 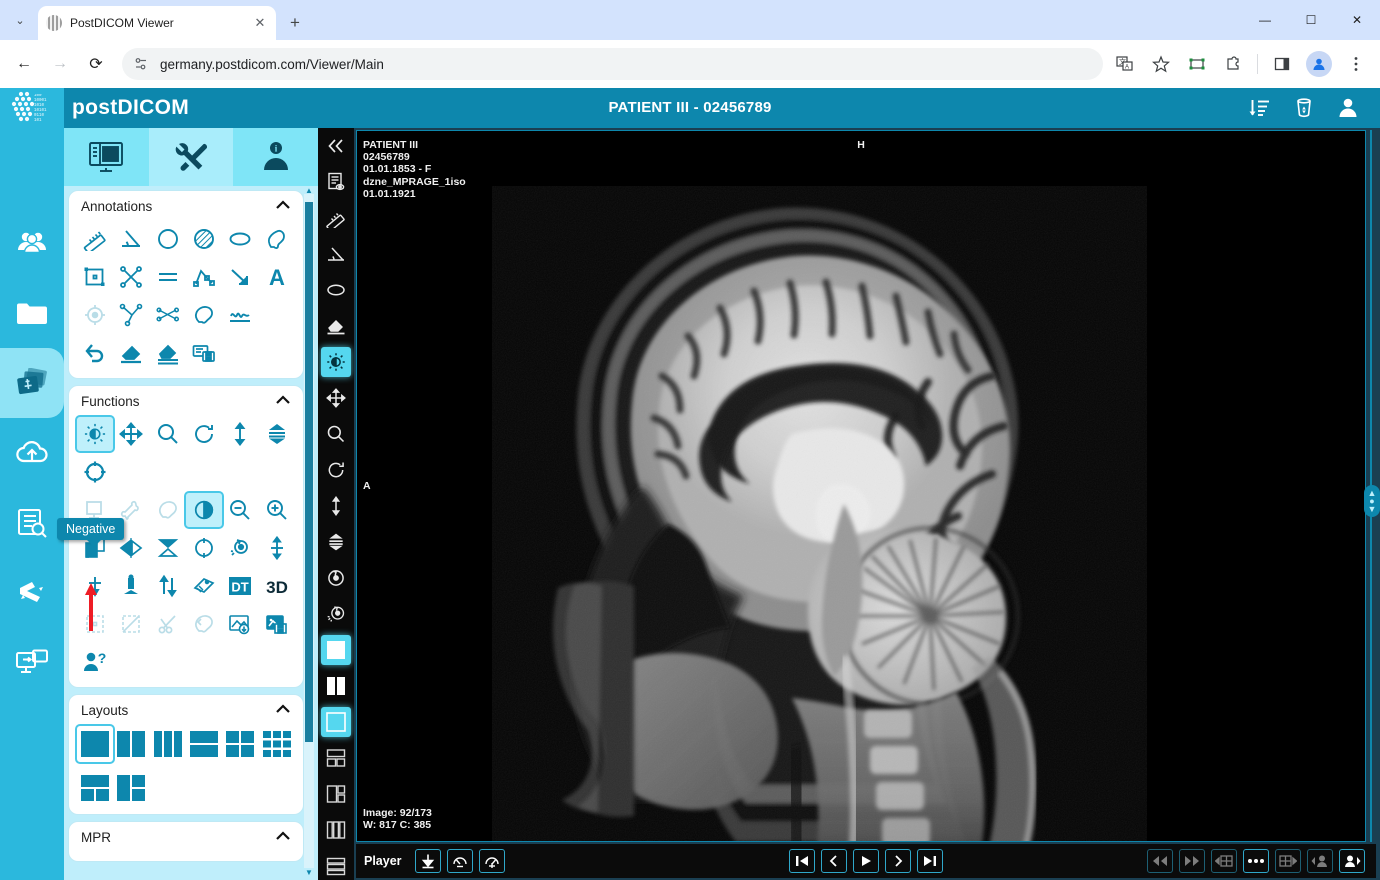 I want to click on screen-capture-icon, so click(x=1197, y=64).